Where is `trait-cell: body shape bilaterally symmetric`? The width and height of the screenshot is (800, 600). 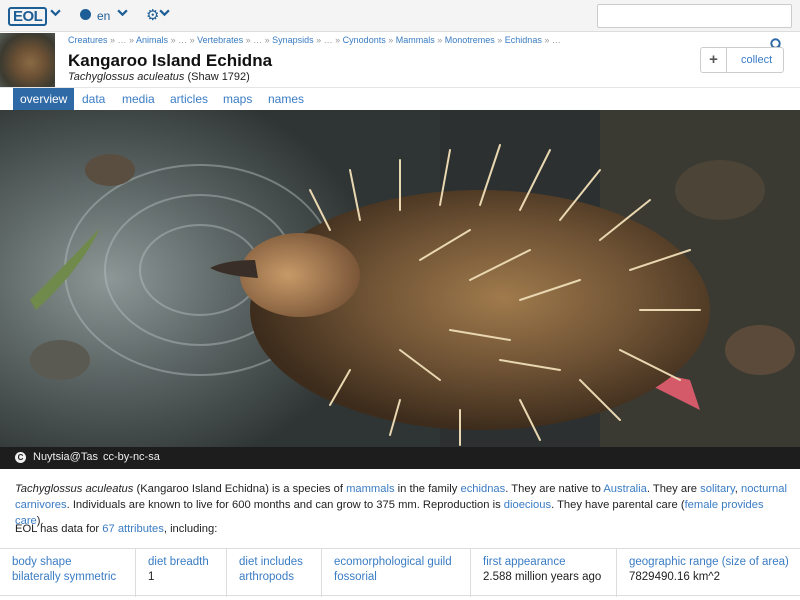
trait-cell: body shape bilaterally symmetric is located at coordinates (68, 573).